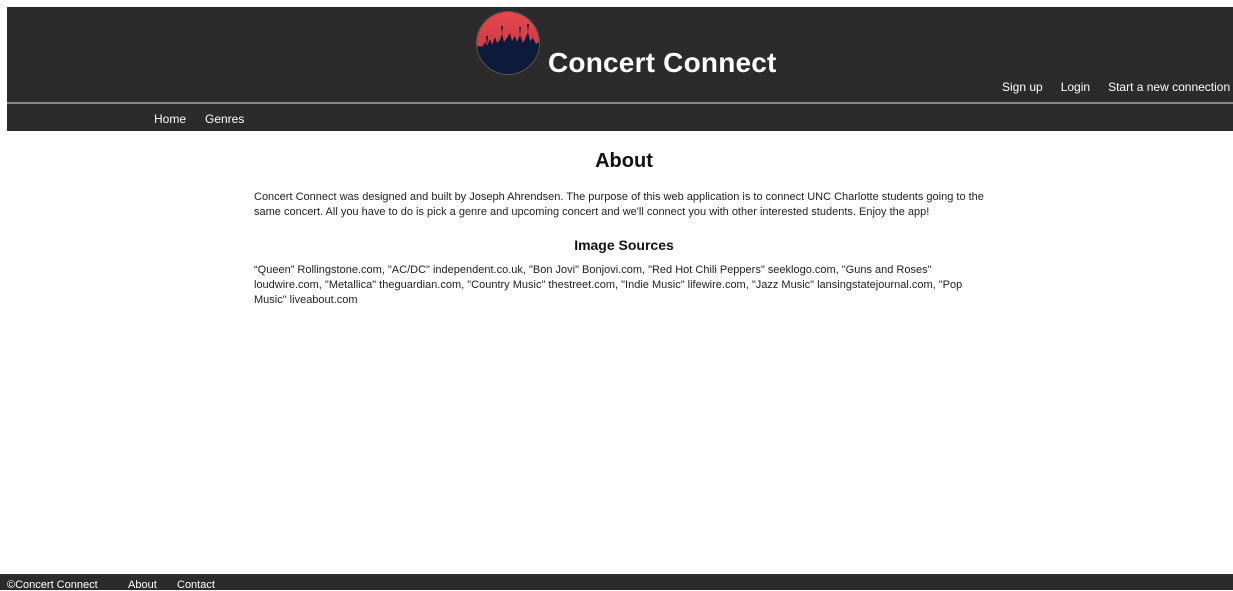 This screenshot has width=1233, height=591. I want to click on site-footer: ©Concert Connect About Contact, so click(616, 582).